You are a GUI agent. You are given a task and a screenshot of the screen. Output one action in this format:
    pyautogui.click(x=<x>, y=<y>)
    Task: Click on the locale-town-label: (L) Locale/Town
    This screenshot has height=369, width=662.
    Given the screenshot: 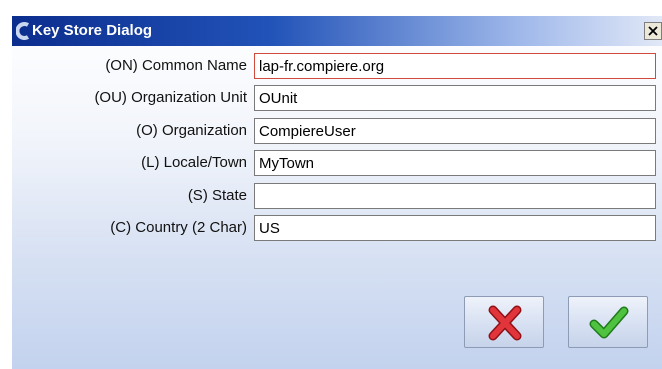 What is the action you would take?
    pyautogui.click(x=194, y=162)
    